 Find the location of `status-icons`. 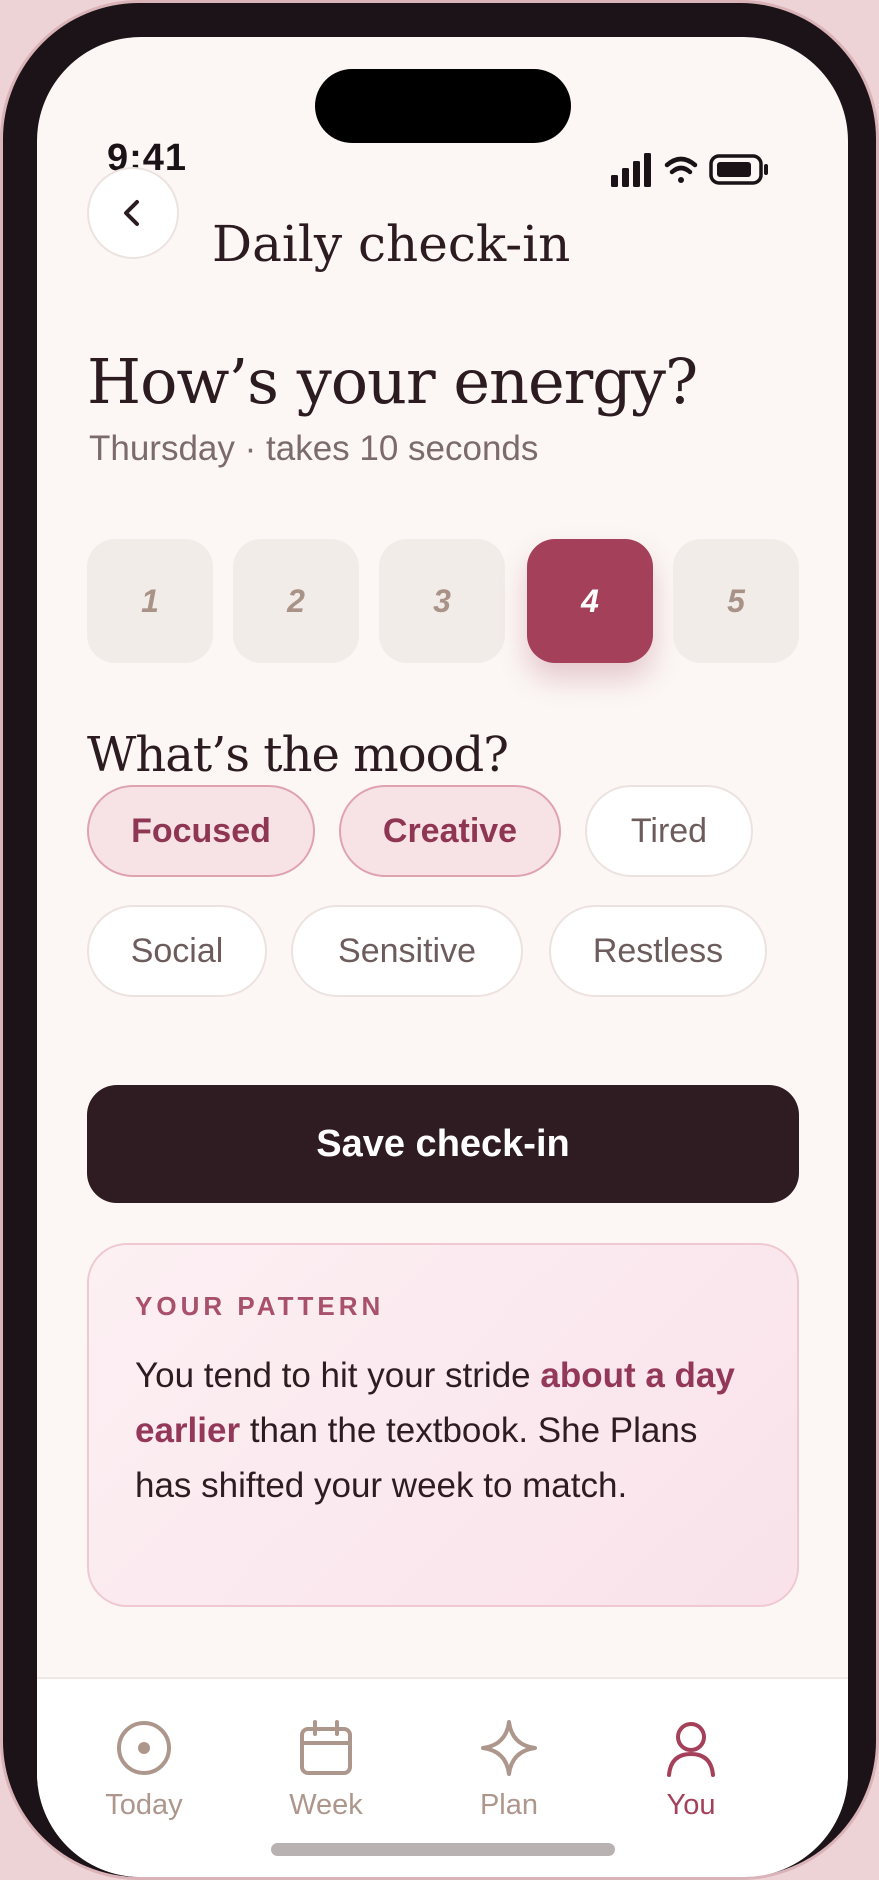

status-icons is located at coordinates (689, 170).